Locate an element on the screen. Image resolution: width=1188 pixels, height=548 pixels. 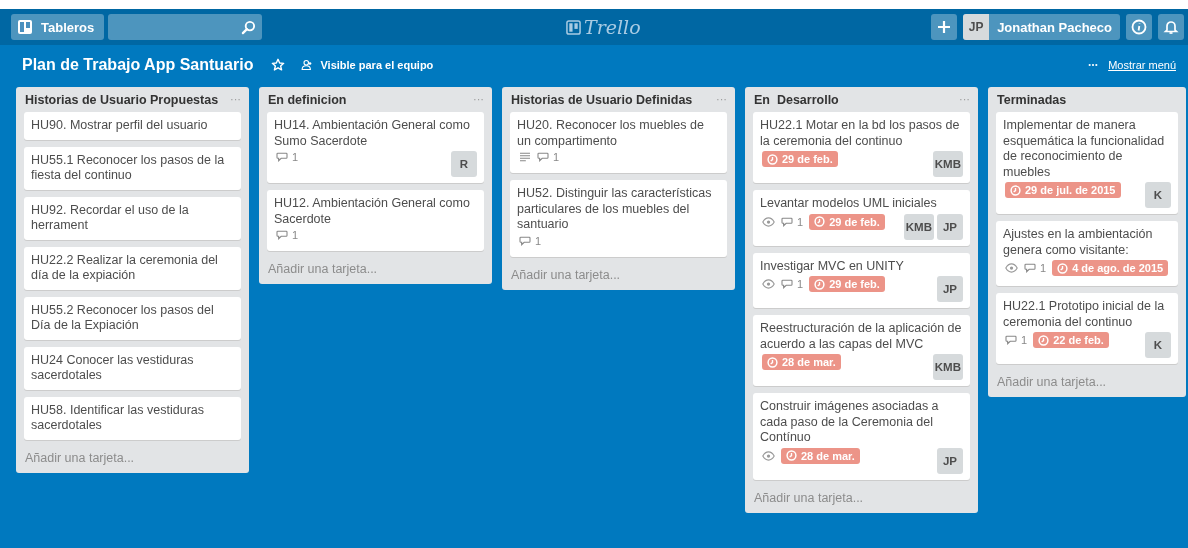
card: HU12. Ambientación General como Sacerdote 1 is located at coordinates (375, 220).